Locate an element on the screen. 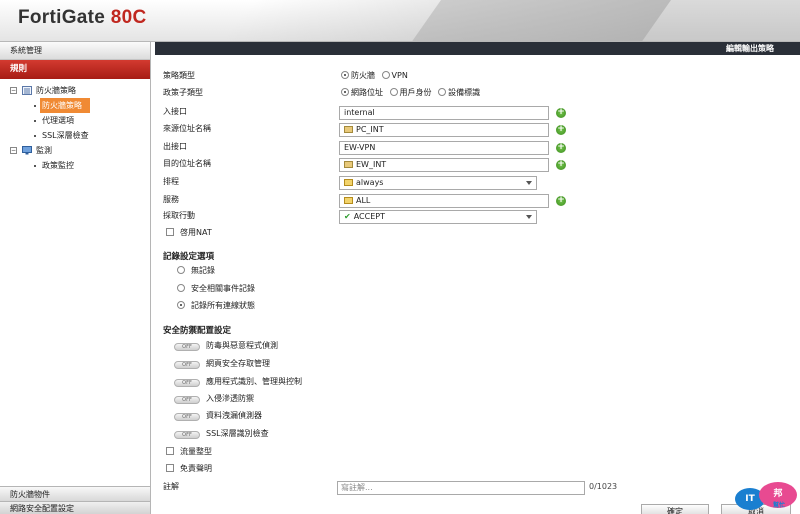 The height and width of the screenshot is (514, 800). service-label: 服務 is located at coordinates (171, 199).